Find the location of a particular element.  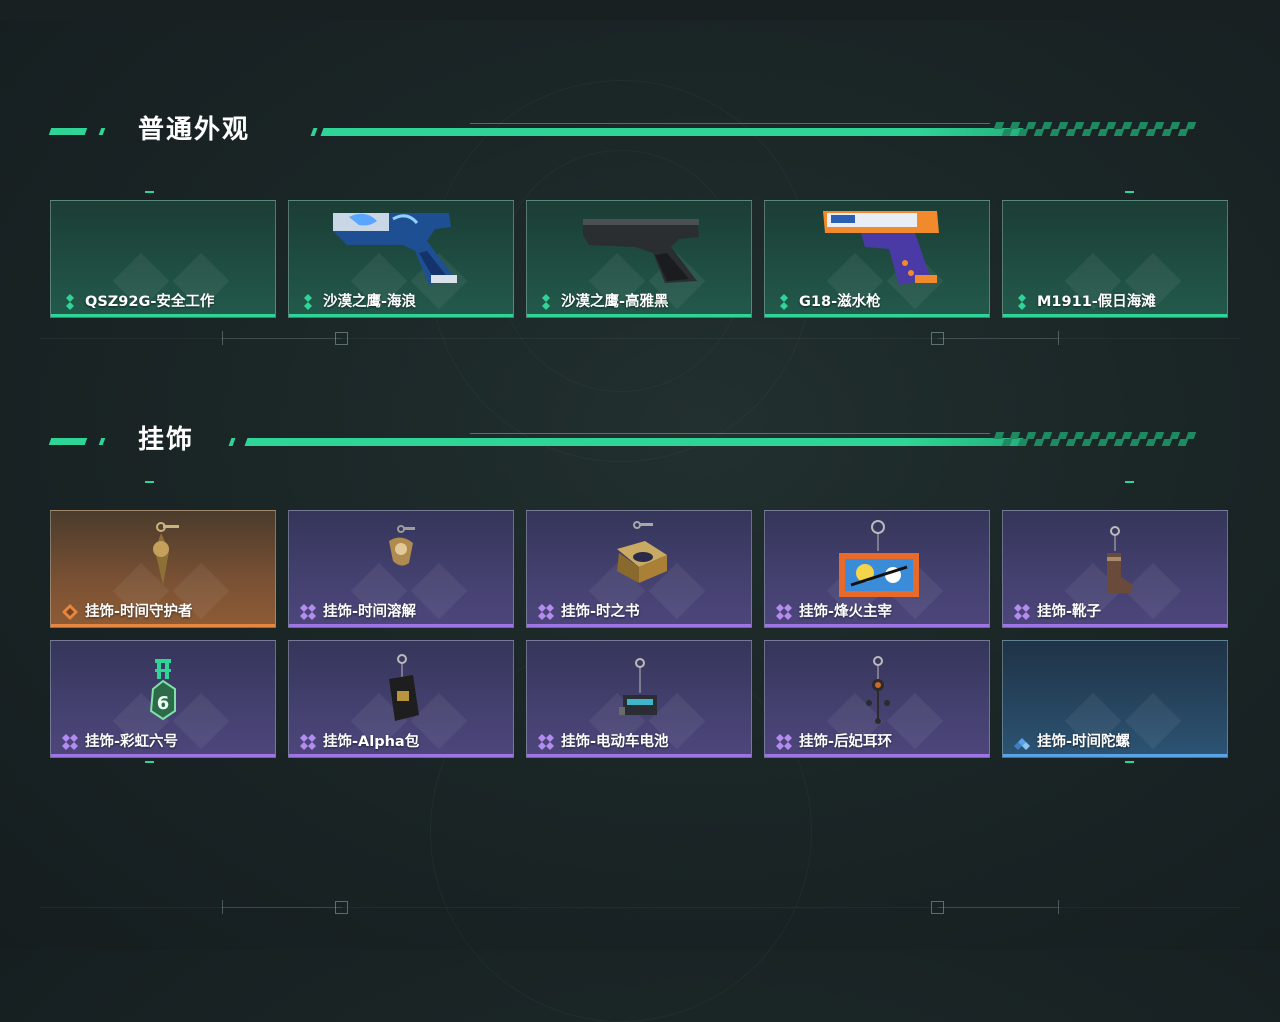

charm-card: 挂饰-烽火主宰 is located at coordinates (877, 569).